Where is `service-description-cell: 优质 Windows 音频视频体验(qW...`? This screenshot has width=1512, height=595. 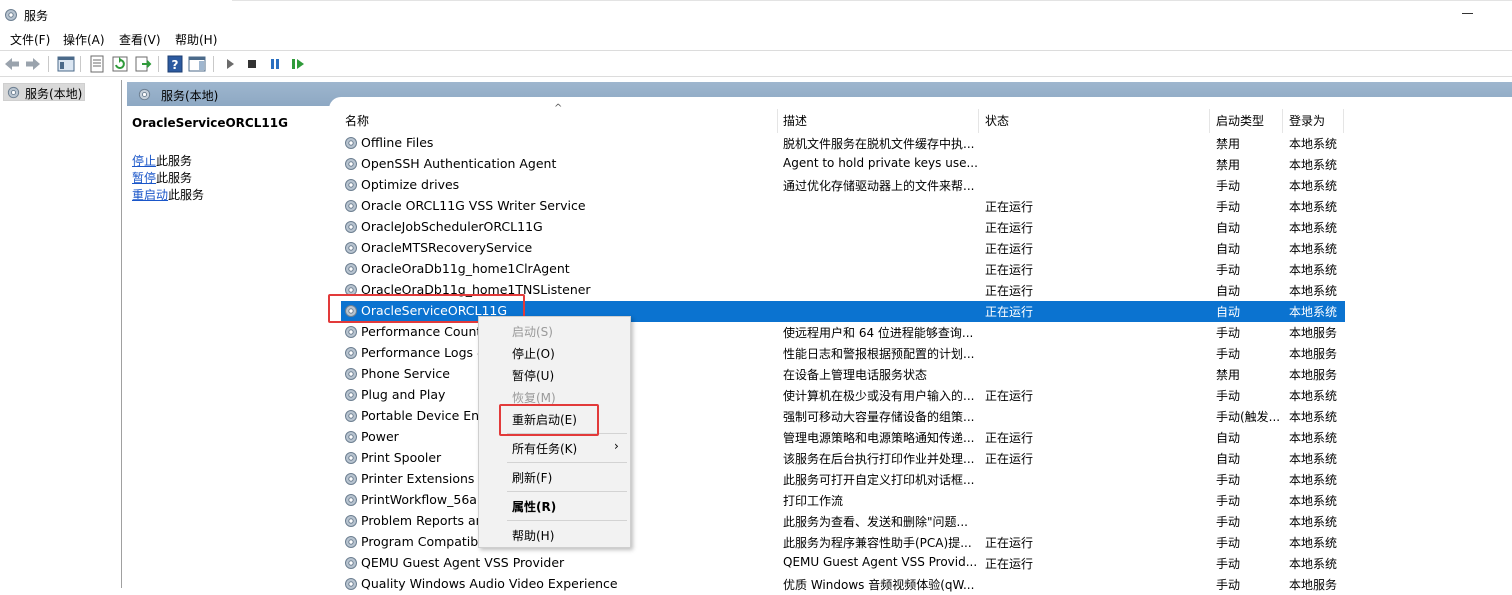
service-description-cell: 优质 Windows 音频视频体验(qW... is located at coordinates (879, 585).